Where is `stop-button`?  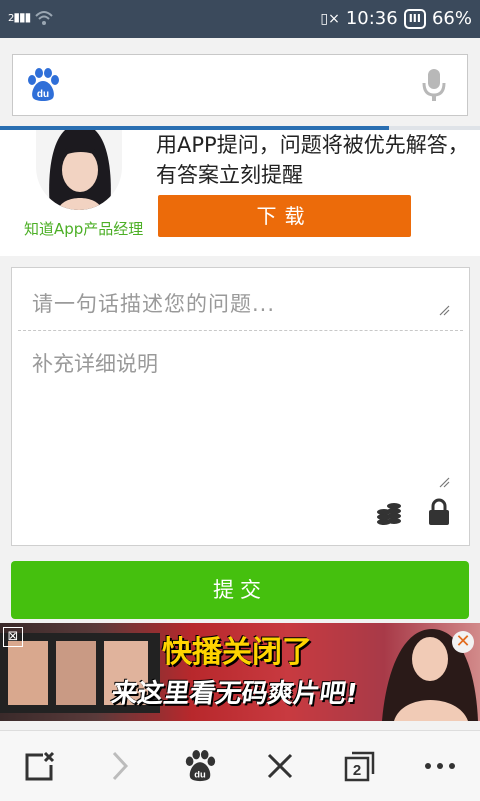
stop-button is located at coordinates (280, 766).